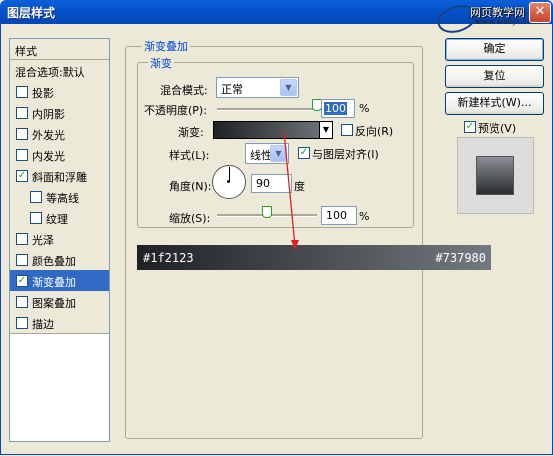 The width and height of the screenshot is (553, 456). I want to click on opacity-input-value: 100, so click(335, 108).